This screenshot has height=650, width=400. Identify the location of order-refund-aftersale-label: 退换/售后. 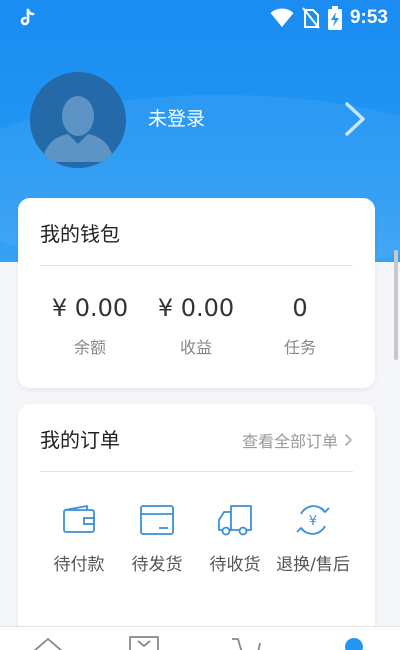
(313, 565).